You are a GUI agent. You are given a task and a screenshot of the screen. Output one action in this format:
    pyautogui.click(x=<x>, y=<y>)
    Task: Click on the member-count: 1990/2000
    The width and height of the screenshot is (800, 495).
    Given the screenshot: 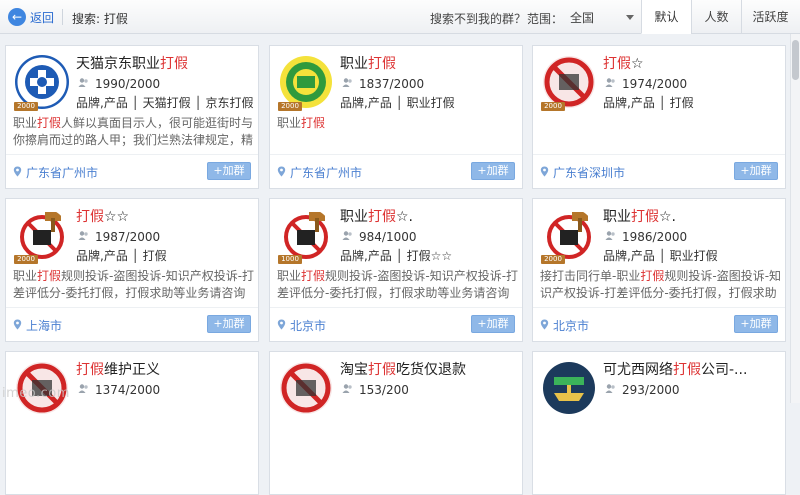 What is the action you would take?
    pyautogui.click(x=119, y=84)
    